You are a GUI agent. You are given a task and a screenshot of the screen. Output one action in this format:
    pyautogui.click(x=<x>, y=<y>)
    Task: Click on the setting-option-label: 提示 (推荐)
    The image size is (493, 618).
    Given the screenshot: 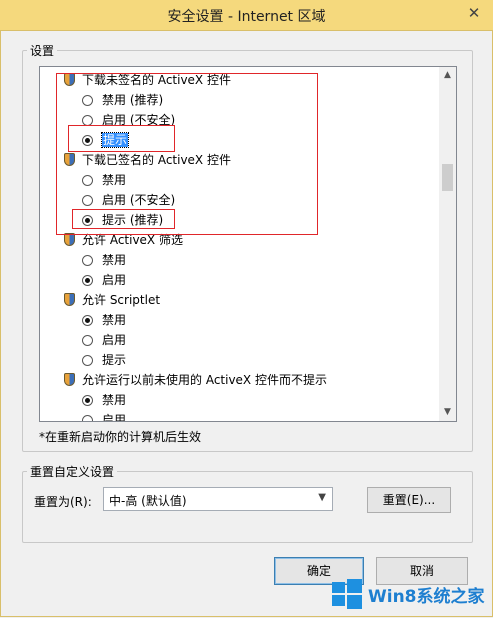 What is the action you would take?
    pyautogui.click(x=133, y=220)
    